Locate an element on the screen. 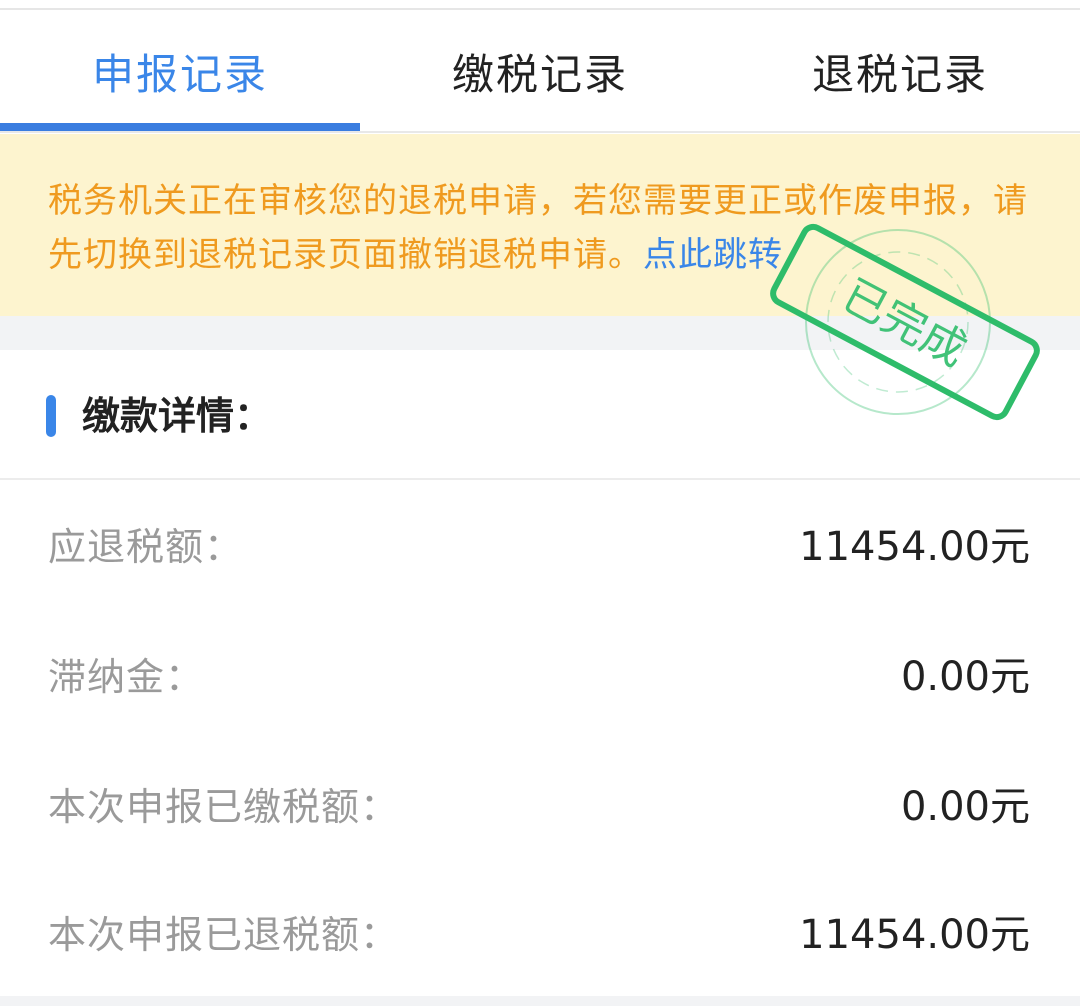 Image resolution: width=1080 pixels, height=1006 pixels. section-divider is located at coordinates (540, 479).